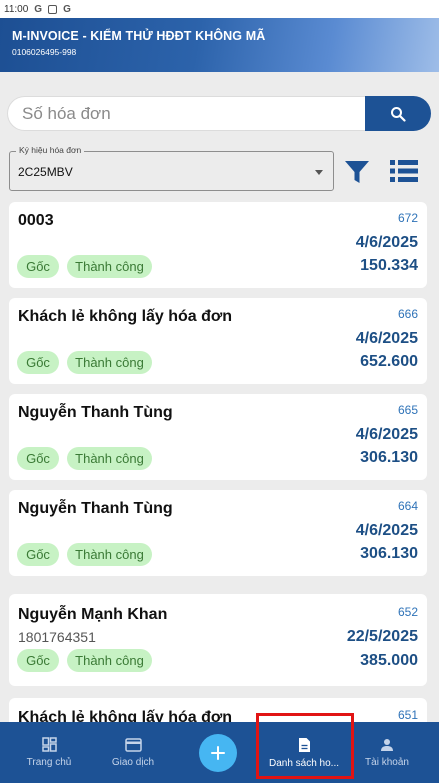 The image size is (439, 783). Describe the element at coordinates (133, 744) in the screenshot. I see `credit-card-icon` at that location.